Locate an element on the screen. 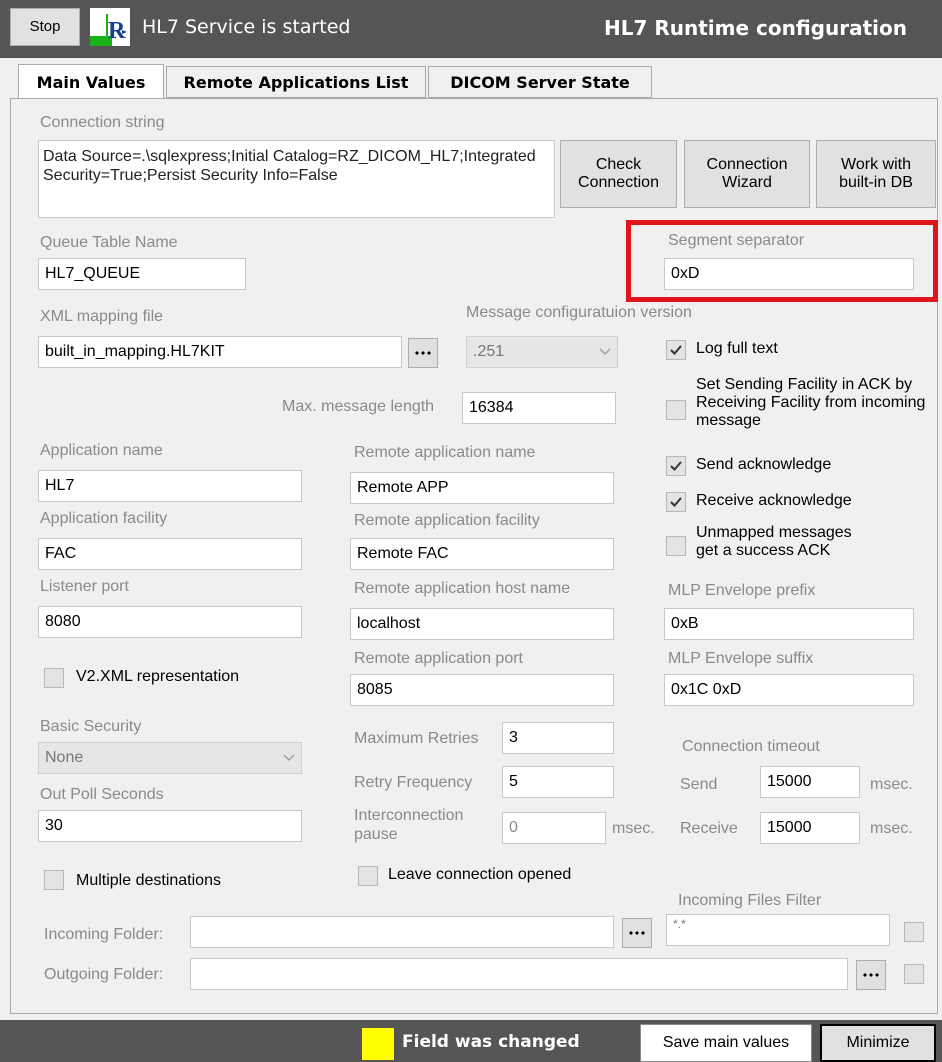 This screenshot has height=1062, width=942. incoming-files-filter-label: Incoming Files Filter is located at coordinates (750, 900).